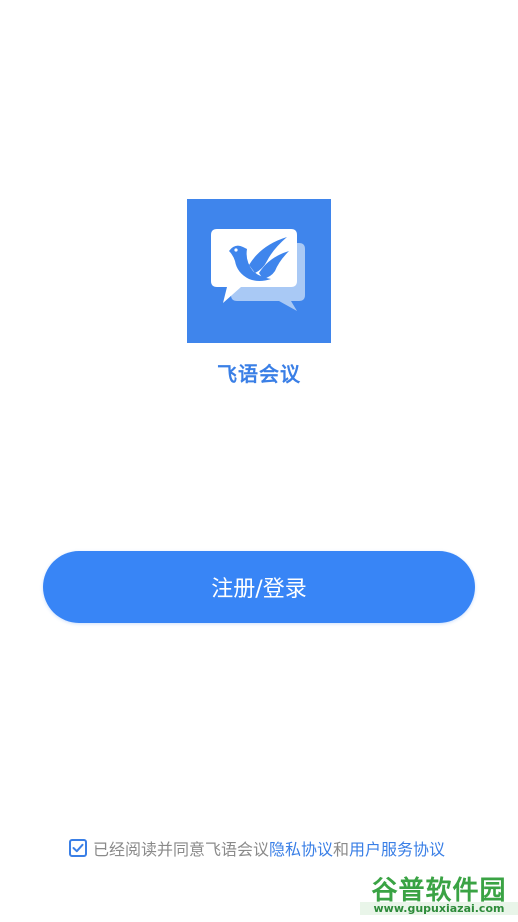 The image size is (518, 922). I want to click on bird-chat-bubble-icon, so click(258, 270).